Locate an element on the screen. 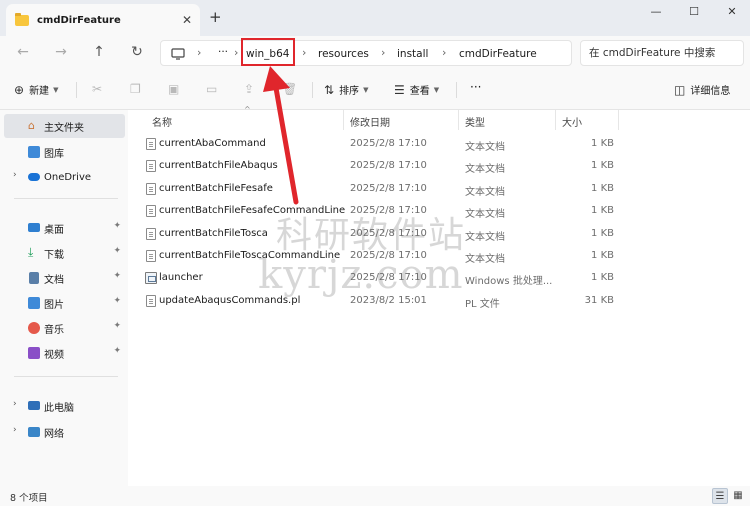 The image size is (750, 506). details-view-icon: ☰ is located at coordinates (720, 496).